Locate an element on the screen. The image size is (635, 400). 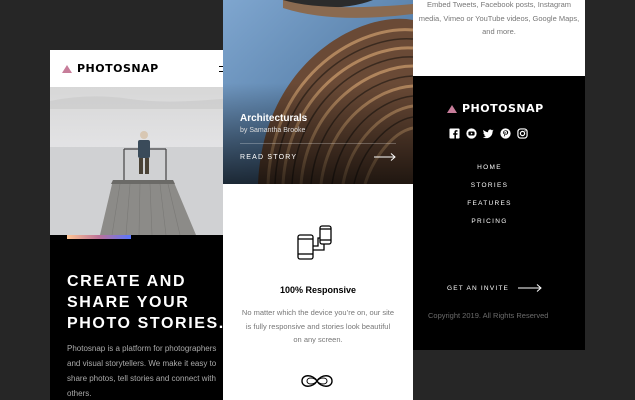
responsive-devices-icon is located at coordinates (314, 242).